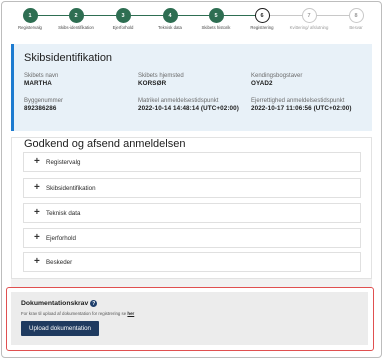 Image resolution: width=383 pixels, height=359 pixels. I want to click on step-number: 6, so click(262, 15).